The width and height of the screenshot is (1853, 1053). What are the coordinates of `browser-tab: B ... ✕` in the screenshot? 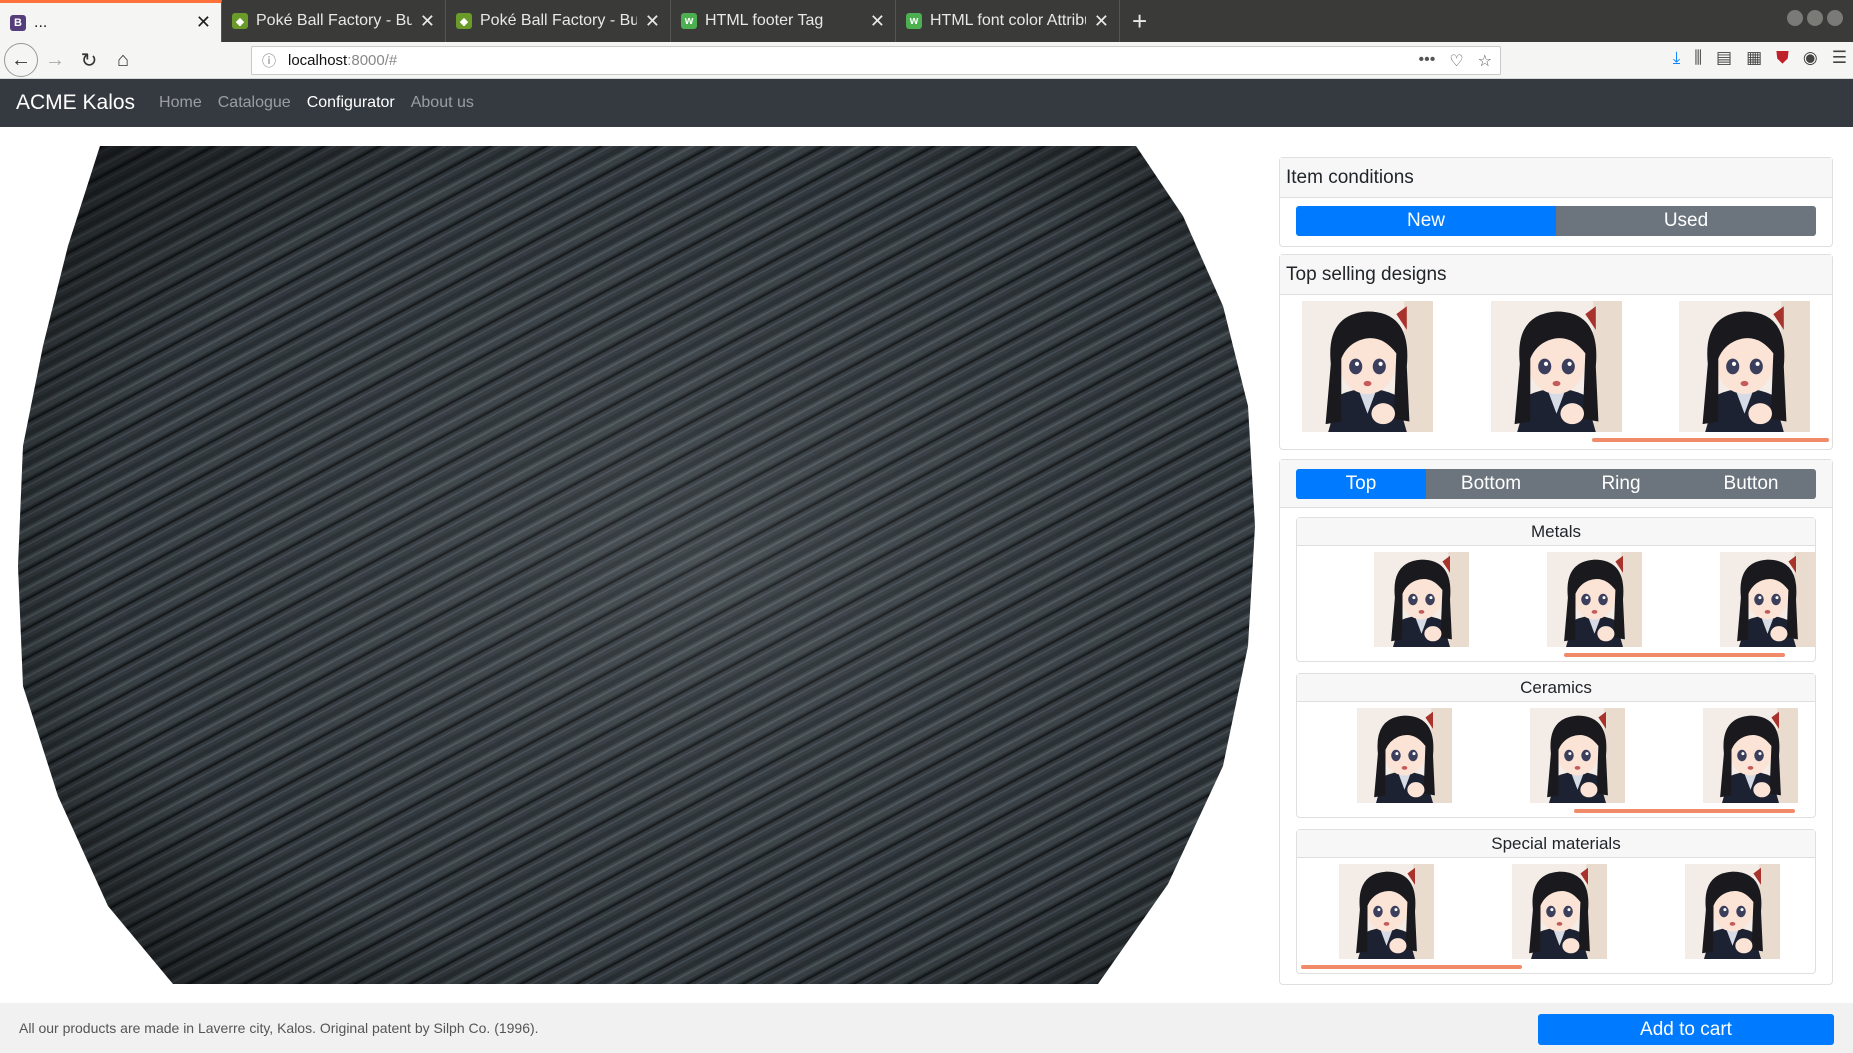 It's located at (111, 21).